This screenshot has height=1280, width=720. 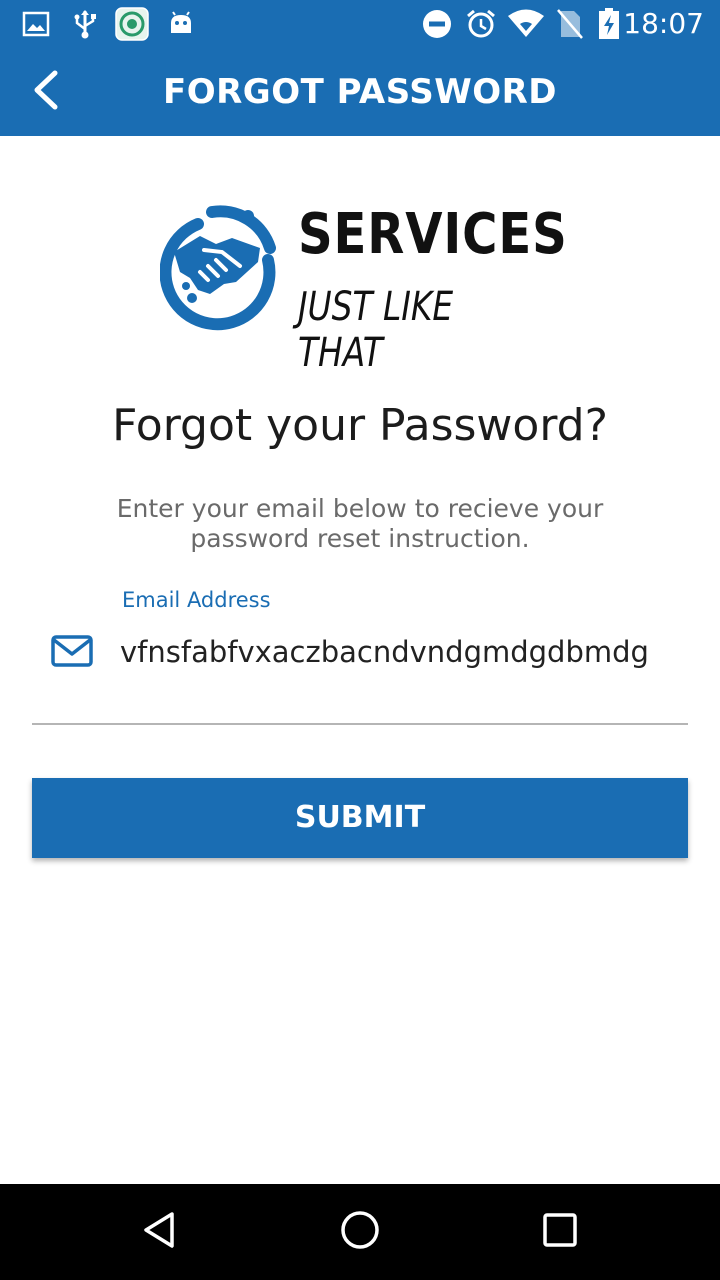 I want to click on page-title: FORGOT PASSWORD, so click(x=360, y=92).